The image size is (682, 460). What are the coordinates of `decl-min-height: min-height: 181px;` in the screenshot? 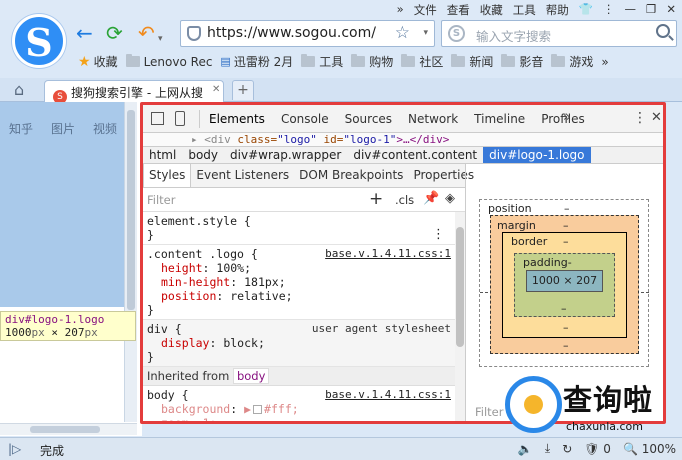 It's located at (299, 282).